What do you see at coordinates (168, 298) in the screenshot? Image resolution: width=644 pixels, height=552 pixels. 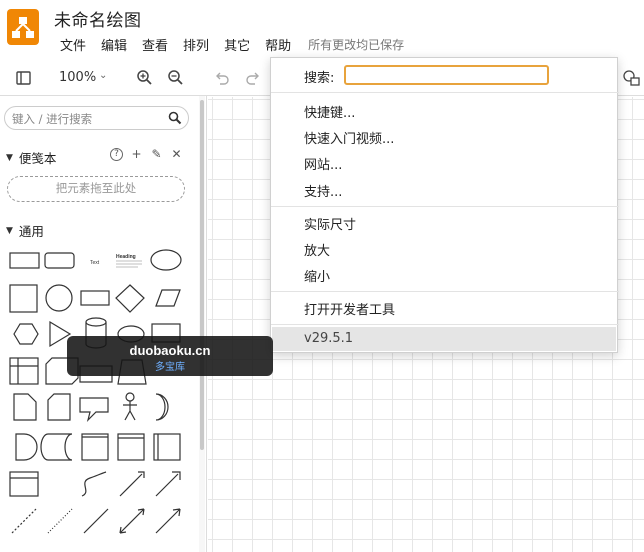 I see `shape-parallelogram` at bounding box center [168, 298].